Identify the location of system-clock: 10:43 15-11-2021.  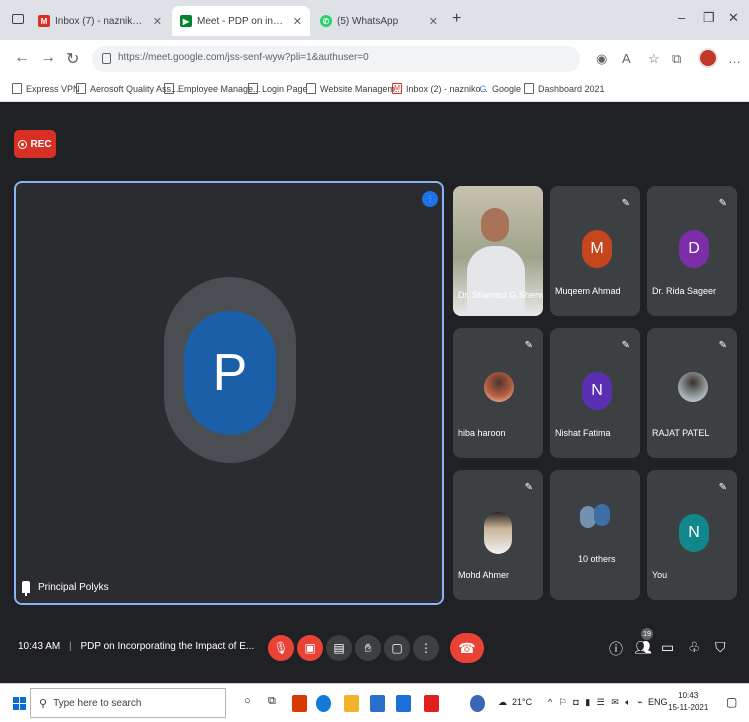
(688, 702).